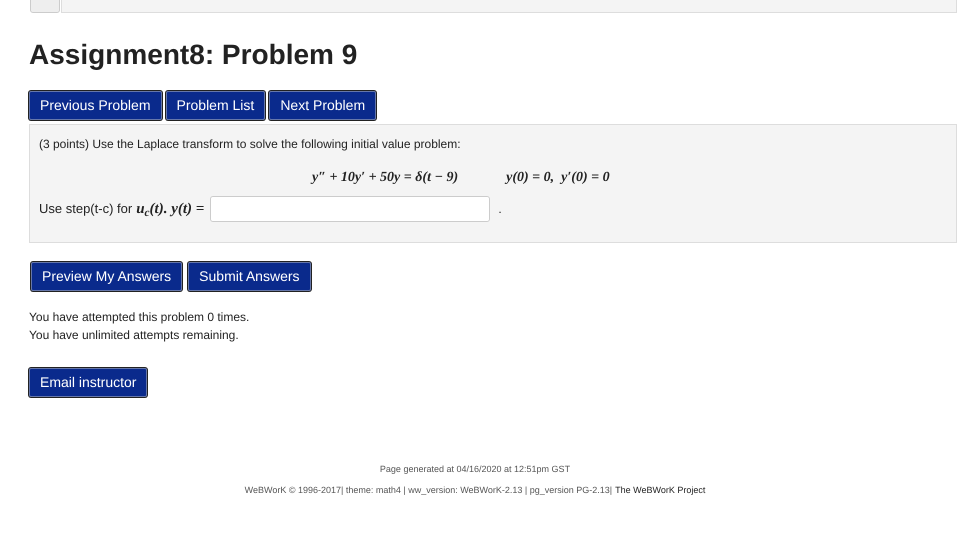 The height and width of the screenshot is (538, 957). I want to click on email-button: Email instructor, so click(88, 382).